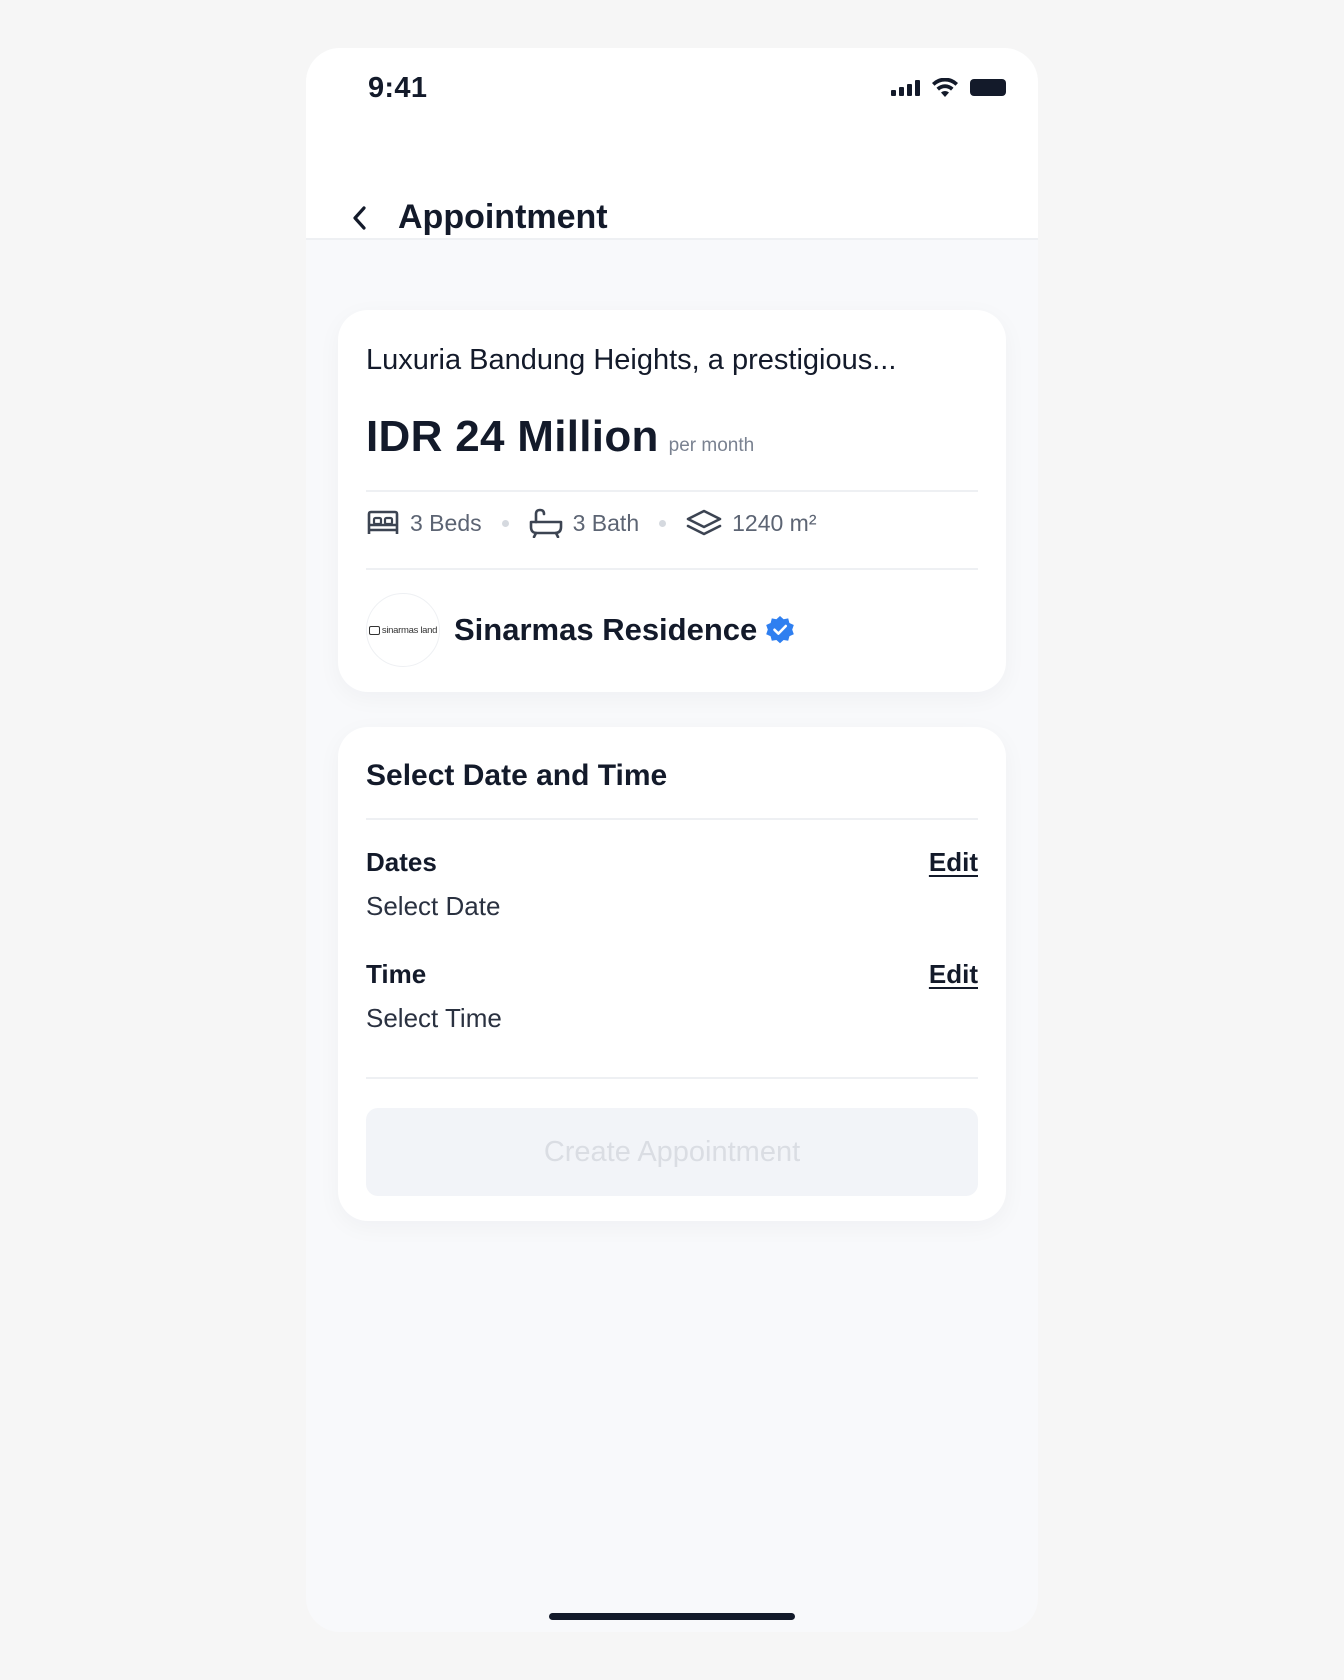  I want to click on time-value: Select Time, so click(434, 1018).